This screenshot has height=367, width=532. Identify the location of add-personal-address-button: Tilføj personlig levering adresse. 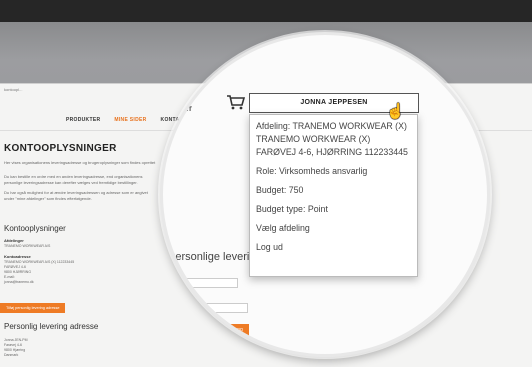
(33, 308).